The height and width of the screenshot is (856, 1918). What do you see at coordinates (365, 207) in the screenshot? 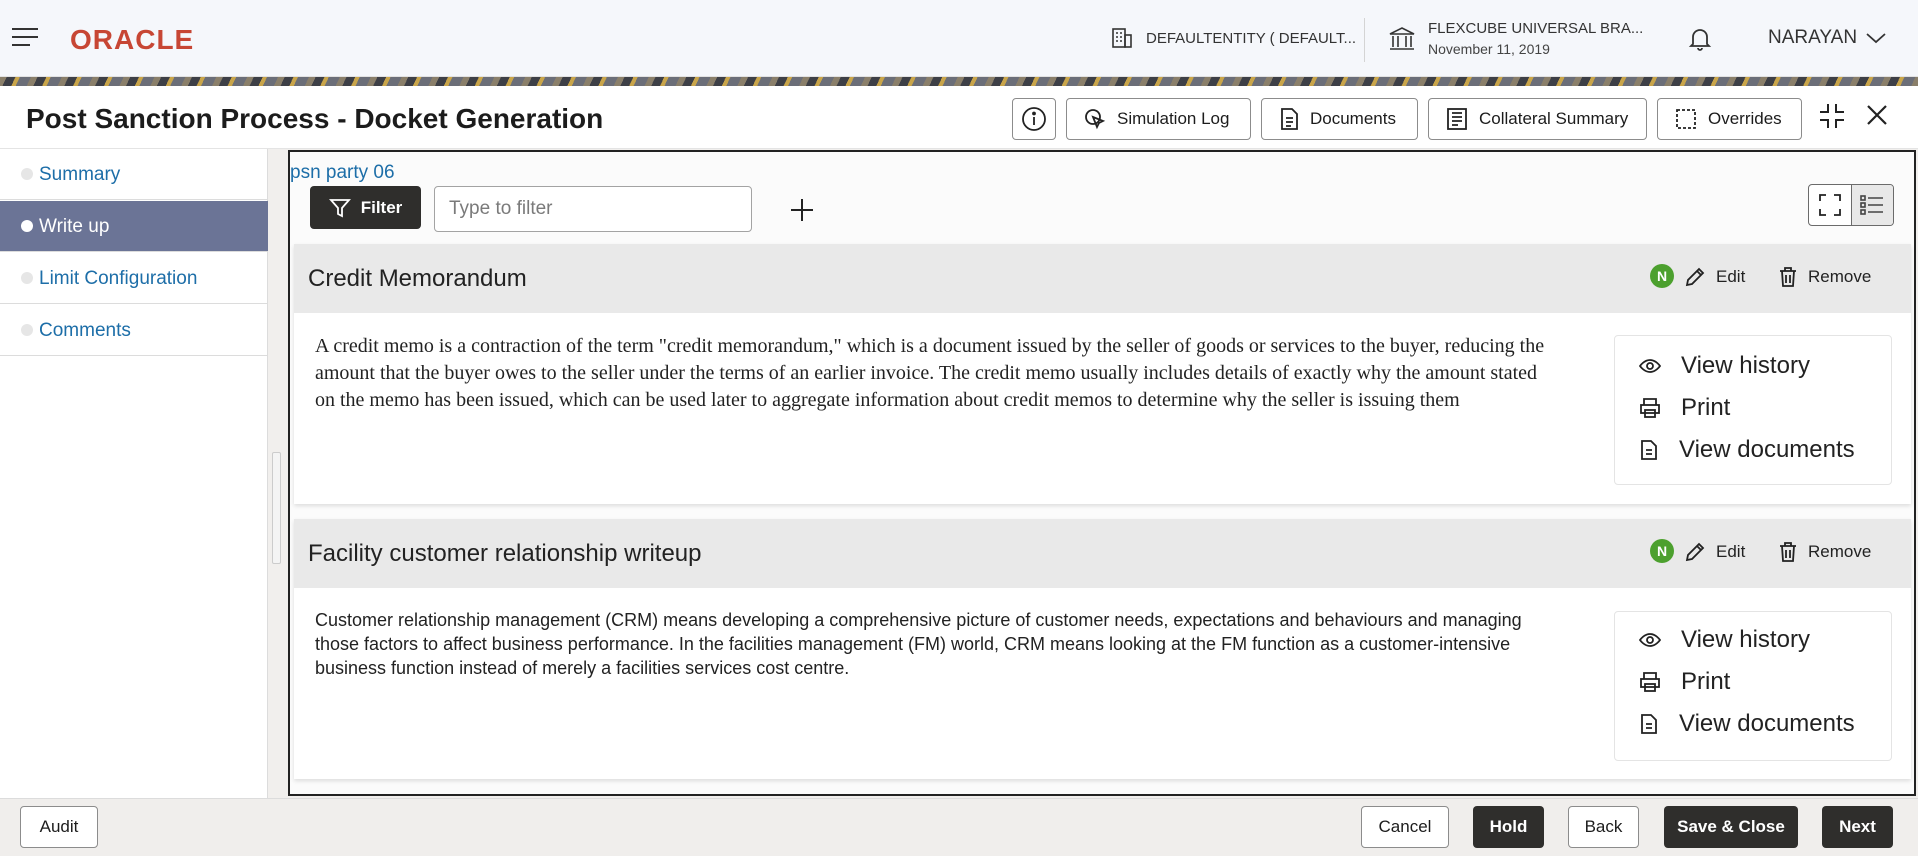
I see `filter-button: Filter` at bounding box center [365, 207].